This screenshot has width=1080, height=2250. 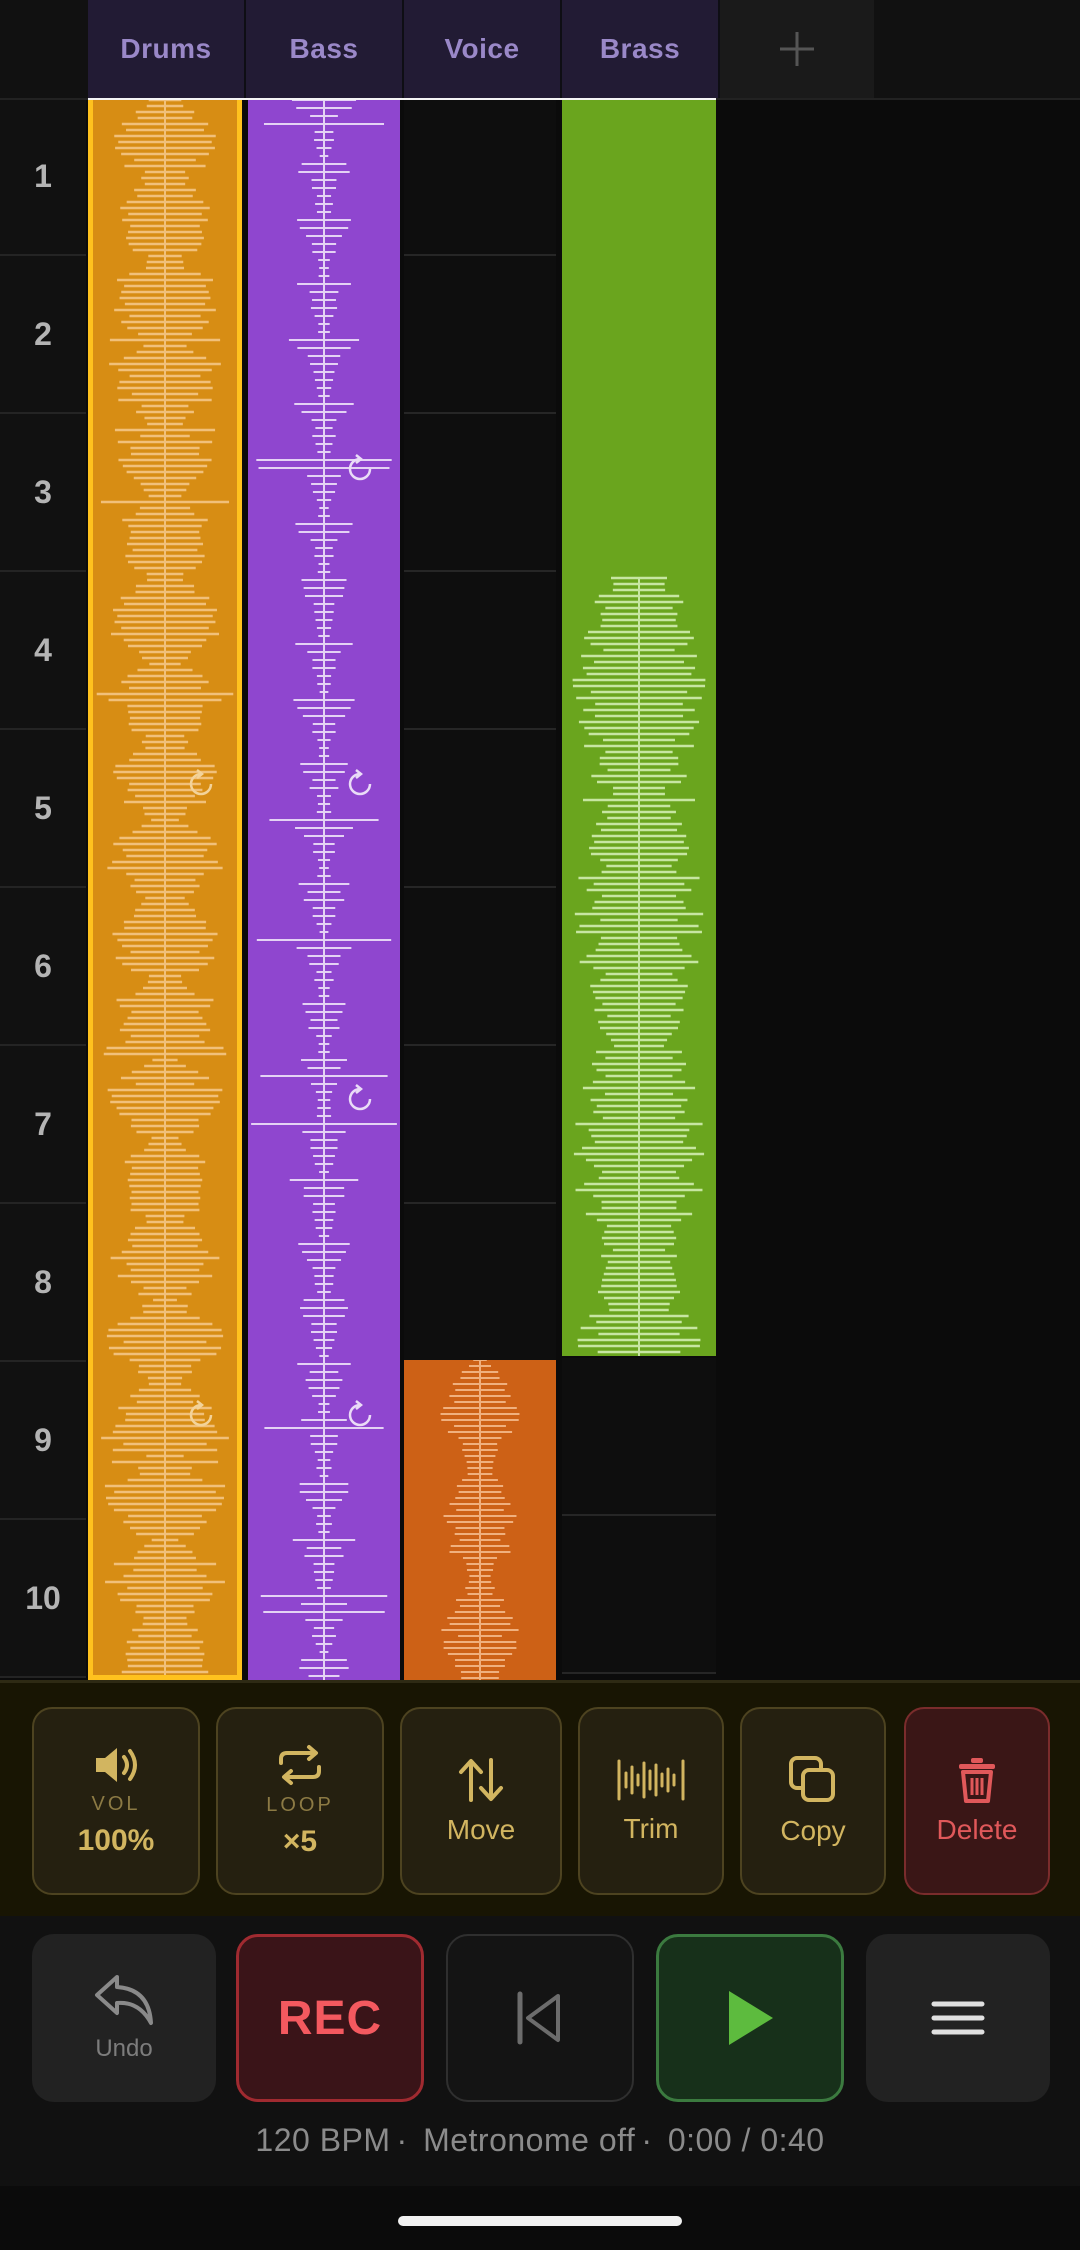 I want to click on trim-label: Trim, so click(x=651, y=1828).